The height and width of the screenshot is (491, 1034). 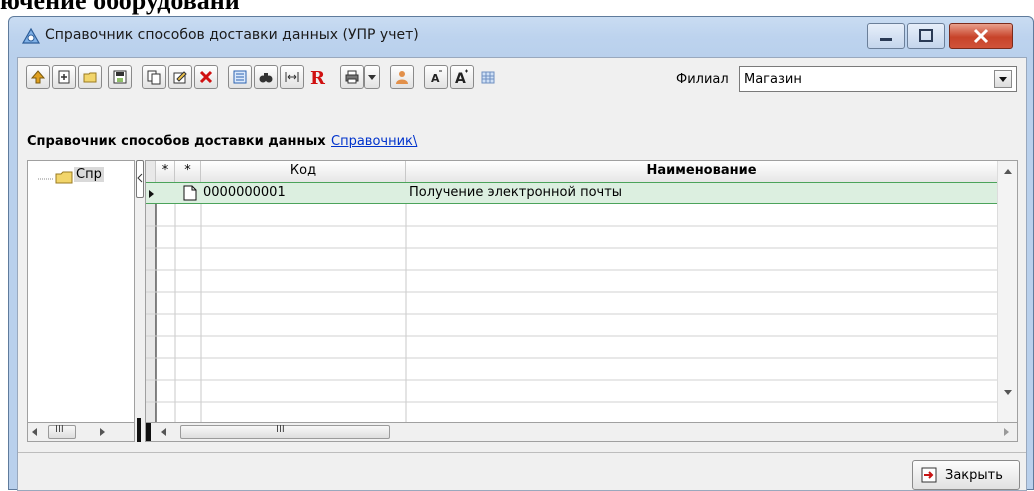 I want to click on scroll-up-icon, so click(x=1008, y=171).